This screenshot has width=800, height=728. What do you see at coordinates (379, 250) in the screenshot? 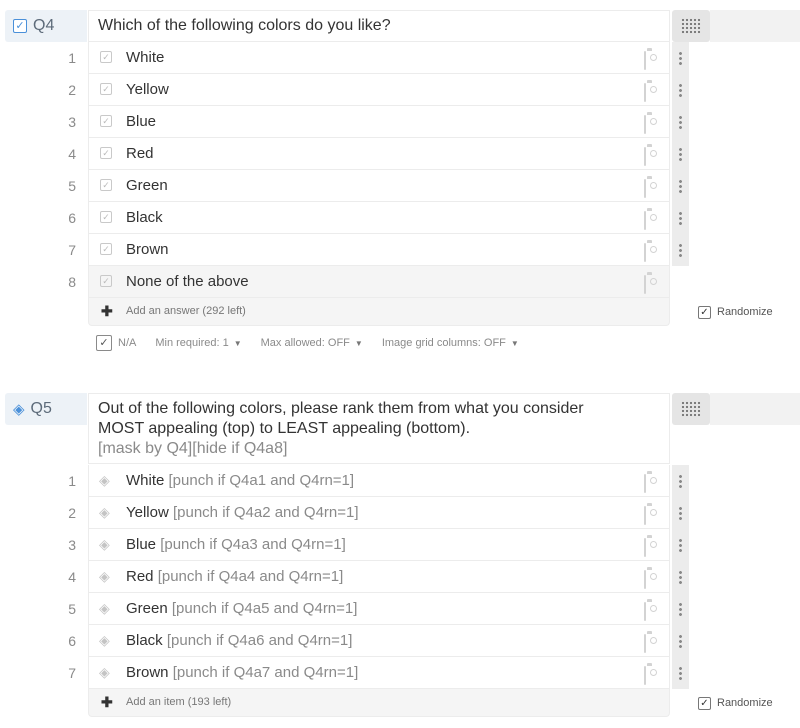
I see `answer-field: ✓ Brown` at bounding box center [379, 250].